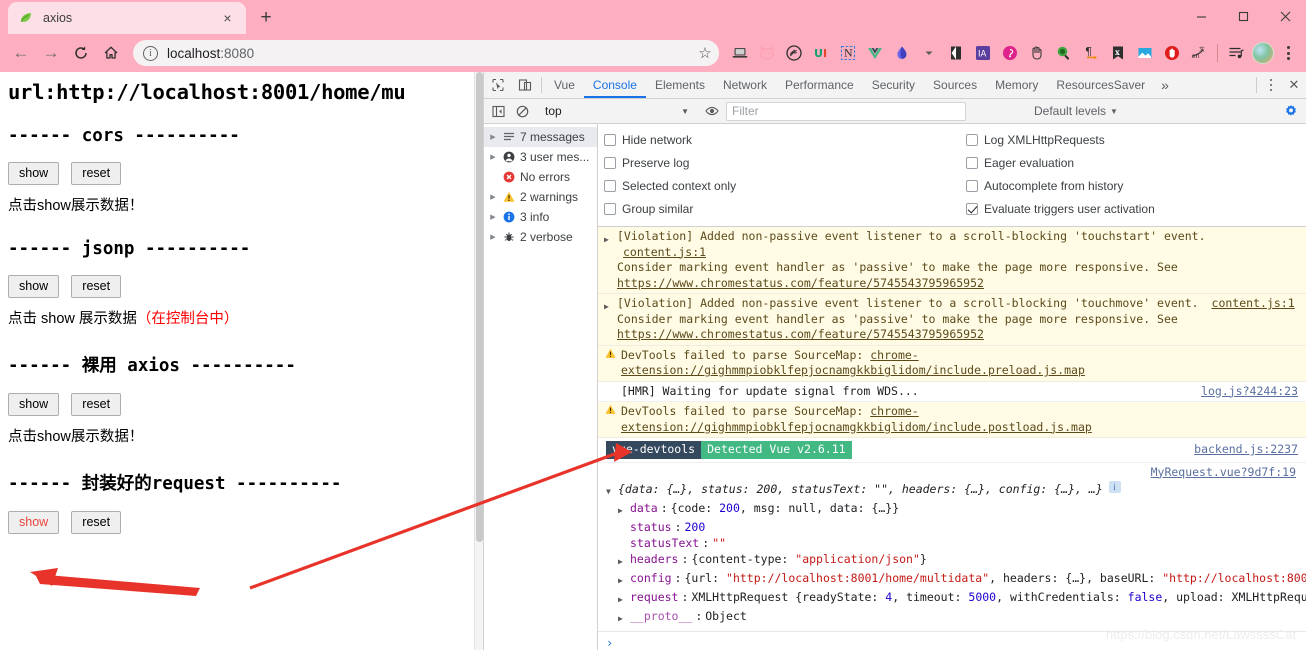 The width and height of the screenshot is (1306, 650). What do you see at coordinates (1246, 450) in the screenshot?
I see `log-source-link: backend.js:2237` at bounding box center [1246, 450].